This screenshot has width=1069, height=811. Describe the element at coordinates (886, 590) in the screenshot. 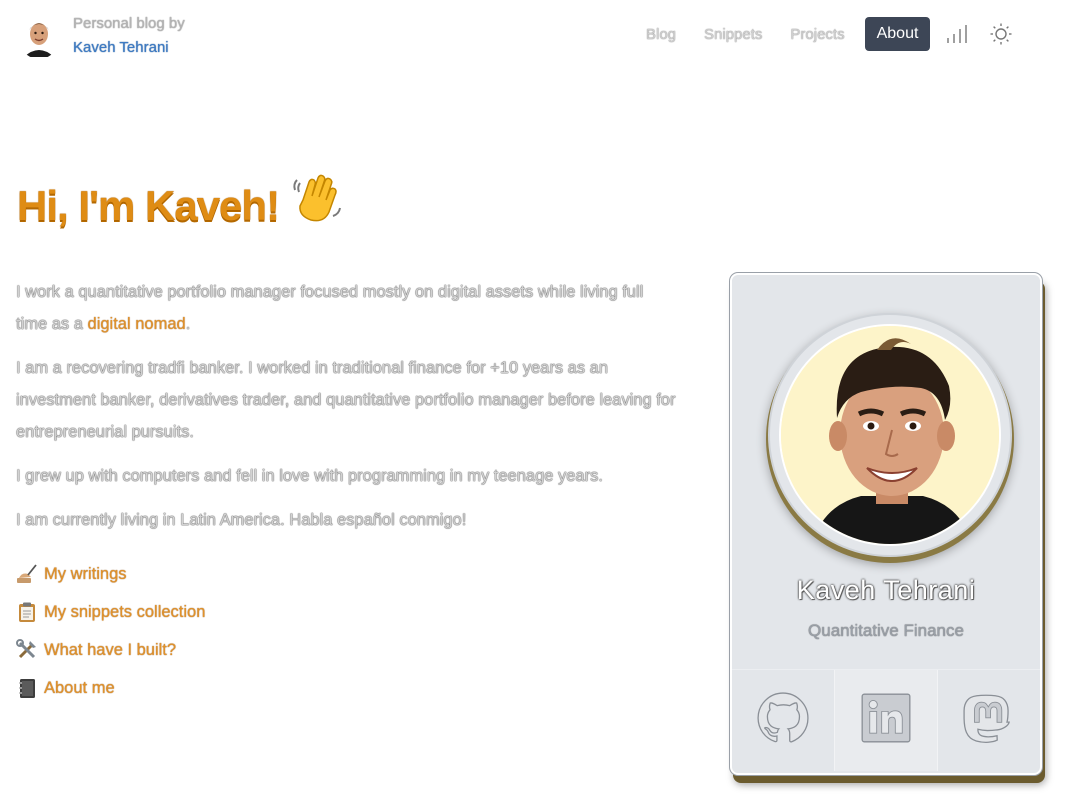

I see `card-name: Kaveh Tehrani` at that location.